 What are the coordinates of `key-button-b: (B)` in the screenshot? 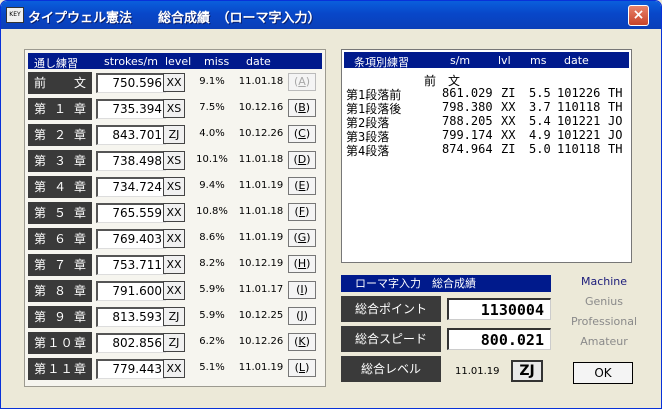 It's located at (302, 108).